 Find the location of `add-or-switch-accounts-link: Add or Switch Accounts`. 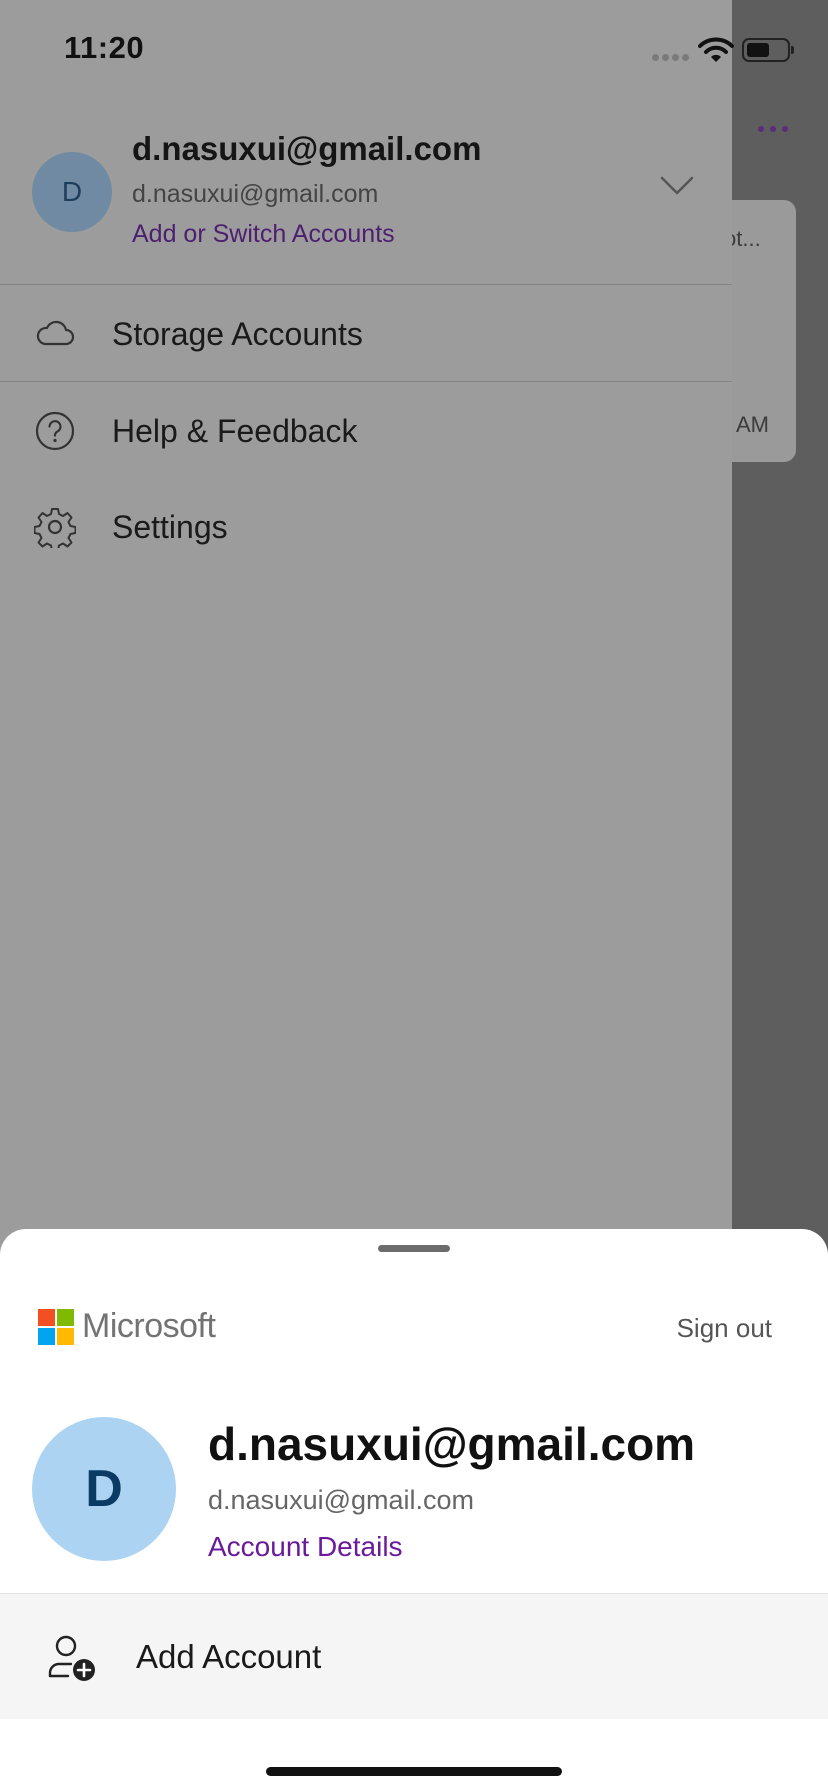

add-or-switch-accounts-link: Add or Switch Accounts is located at coordinates (263, 234).